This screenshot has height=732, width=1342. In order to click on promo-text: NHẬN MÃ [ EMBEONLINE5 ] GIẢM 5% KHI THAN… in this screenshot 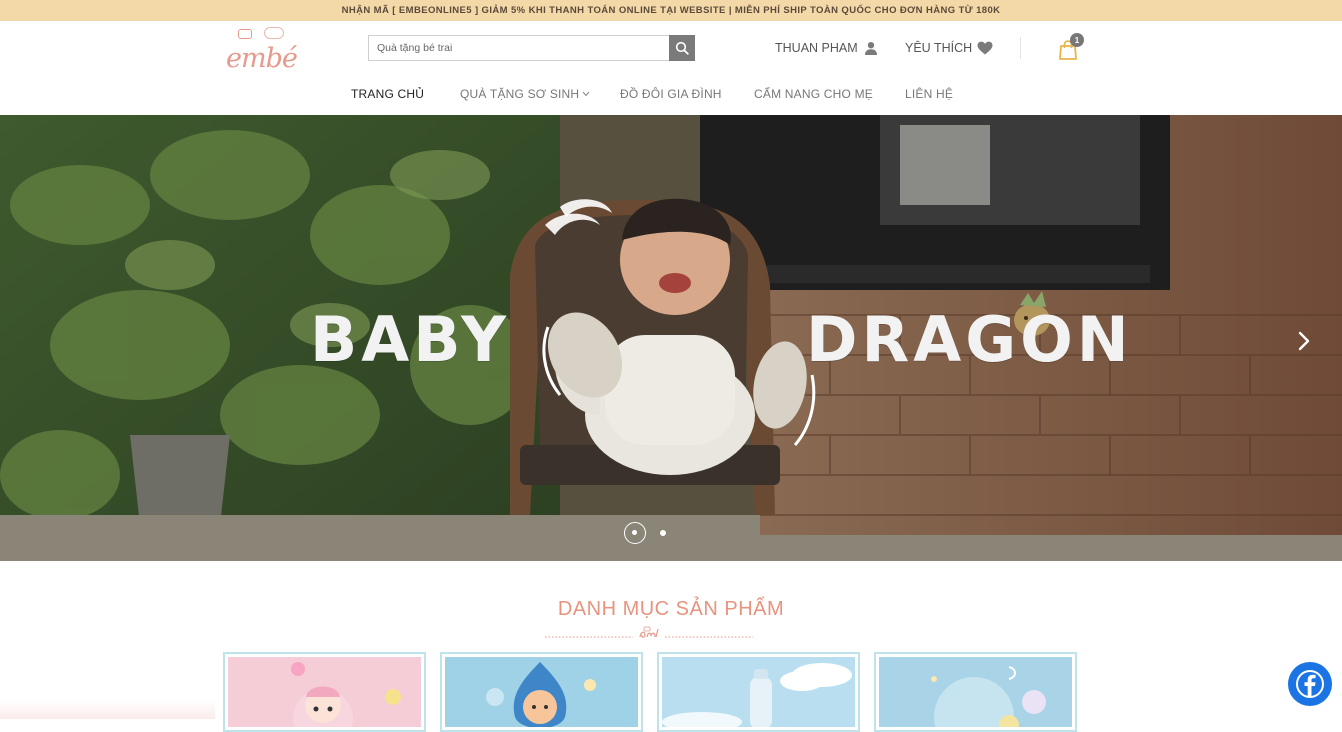, I will do `click(671, 10)`.